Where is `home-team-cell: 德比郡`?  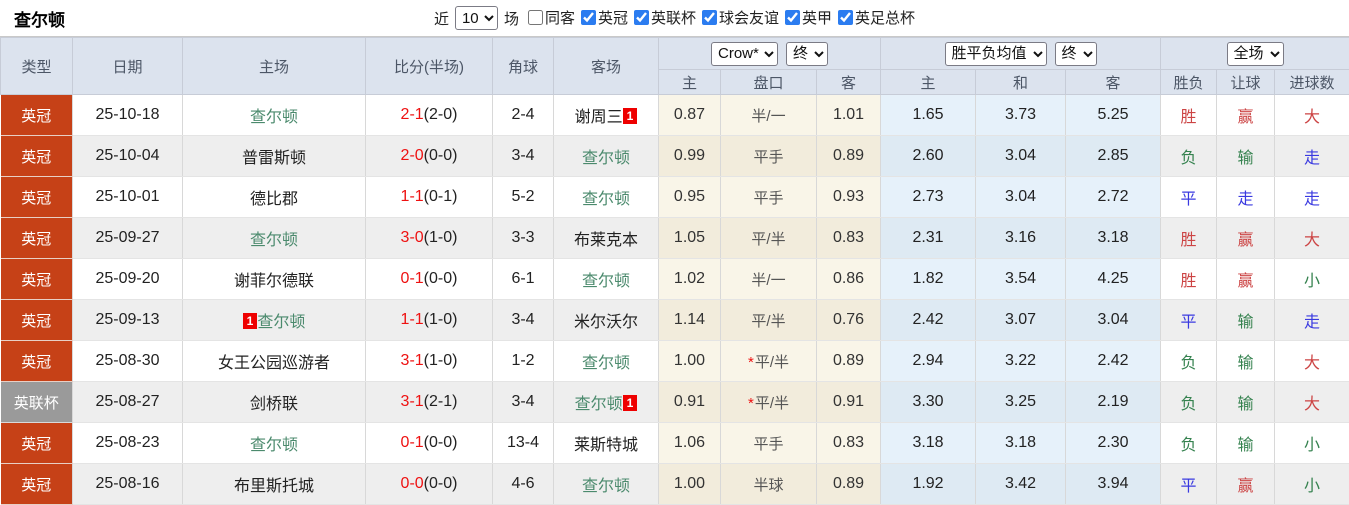
home-team-cell: 德比郡 is located at coordinates (274, 197).